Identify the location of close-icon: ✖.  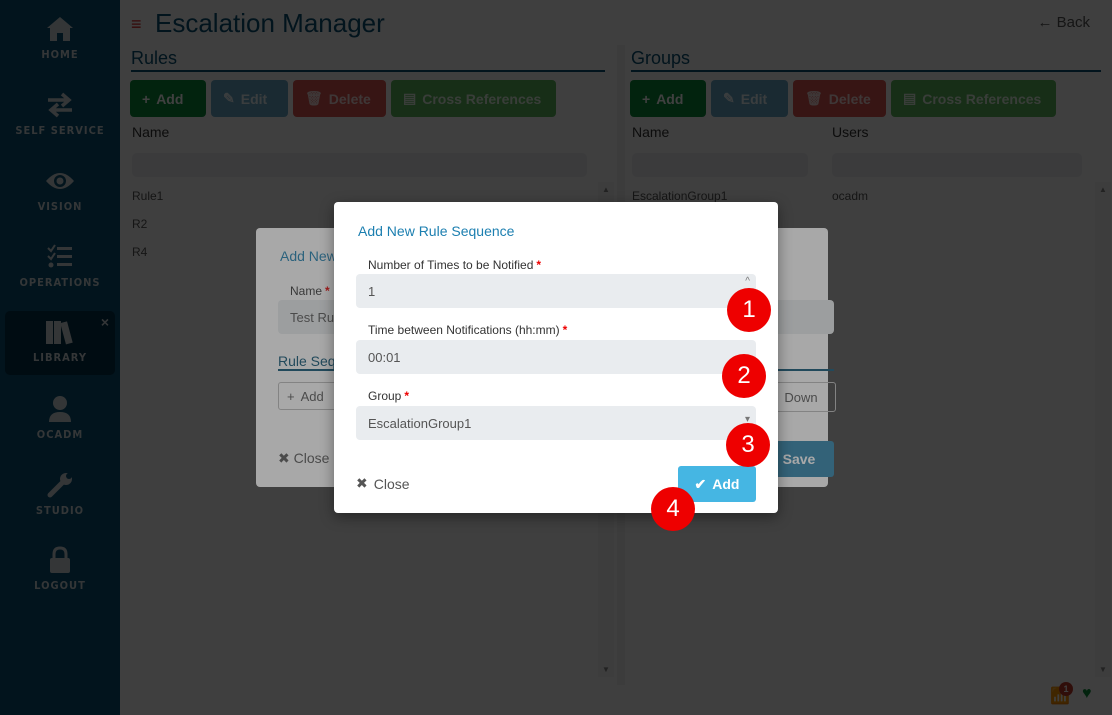
(362, 483).